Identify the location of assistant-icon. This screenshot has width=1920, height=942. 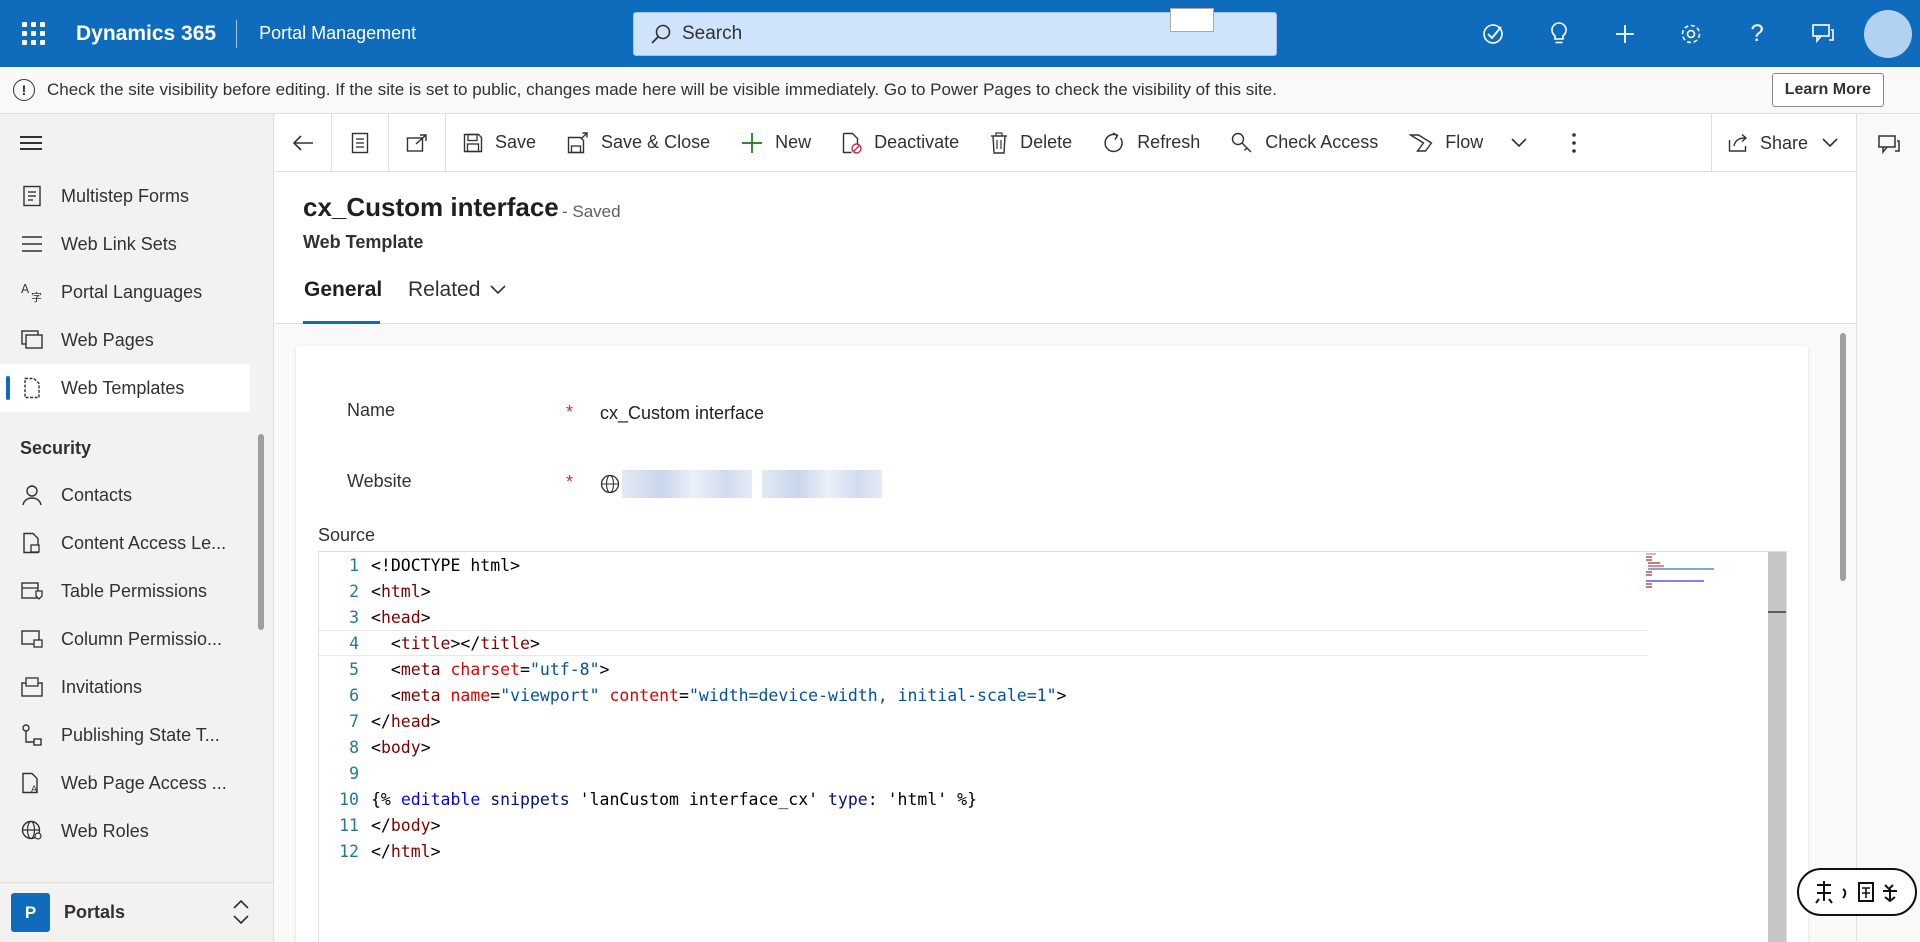
(1493, 33).